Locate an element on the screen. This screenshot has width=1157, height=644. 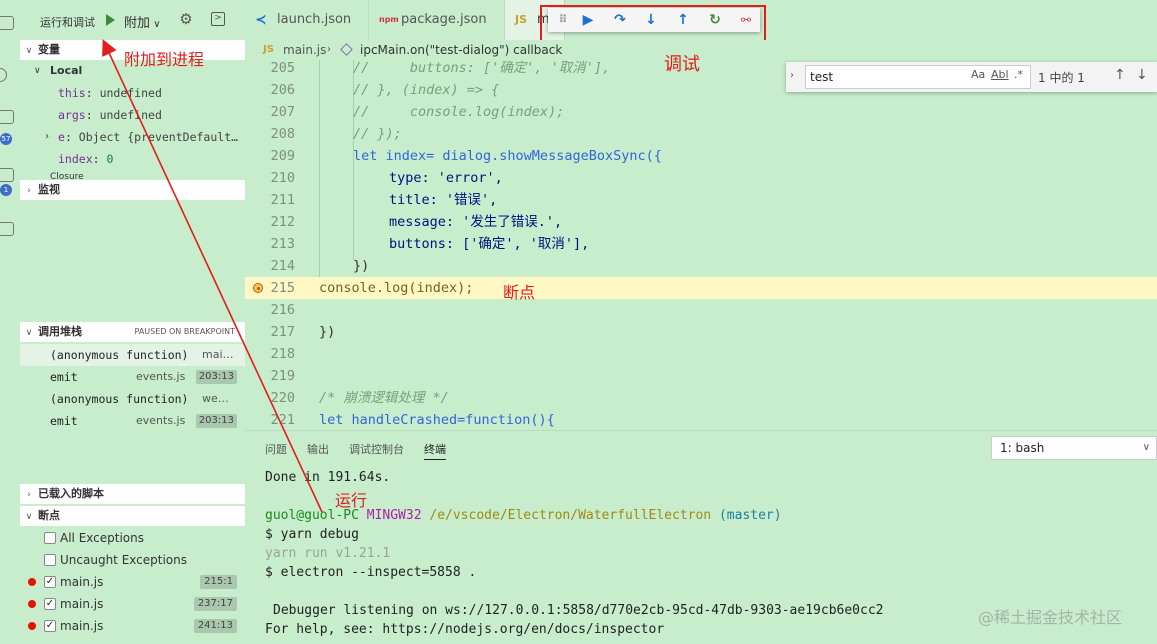
code-text: console.log(index); is located at coordinates (396, 288).